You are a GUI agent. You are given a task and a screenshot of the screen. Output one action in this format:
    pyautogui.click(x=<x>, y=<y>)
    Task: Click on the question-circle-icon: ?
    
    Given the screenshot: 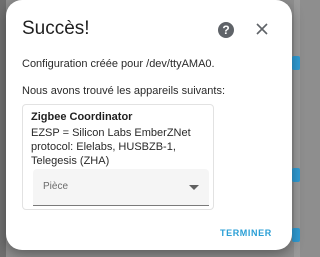 What is the action you would take?
    pyautogui.click(x=226, y=30)
    